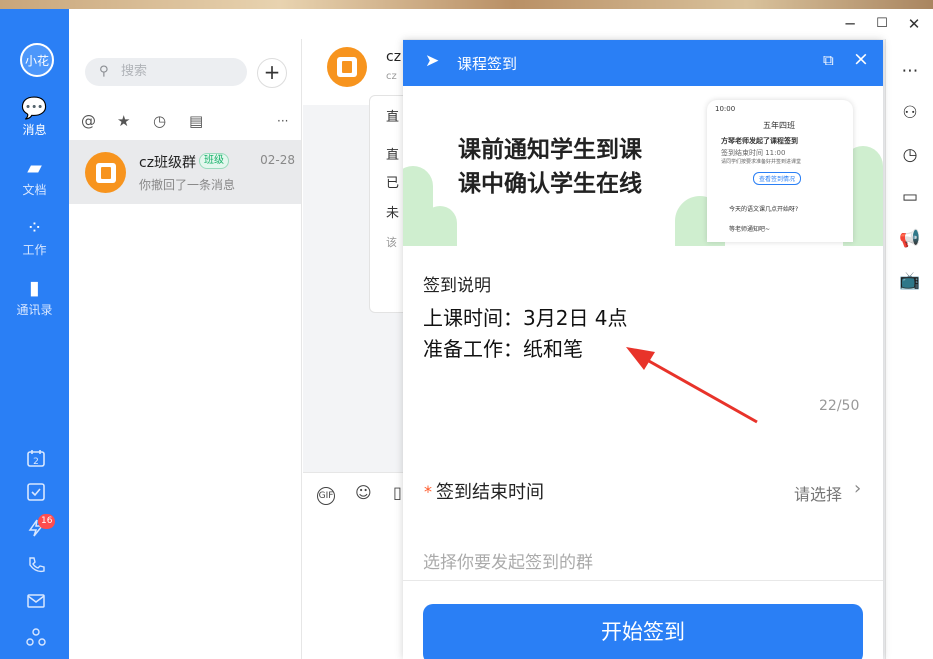  Describe the element at coordinates (882, 24) in the screenshot. I see `maximize-icon: ☐` at that location.